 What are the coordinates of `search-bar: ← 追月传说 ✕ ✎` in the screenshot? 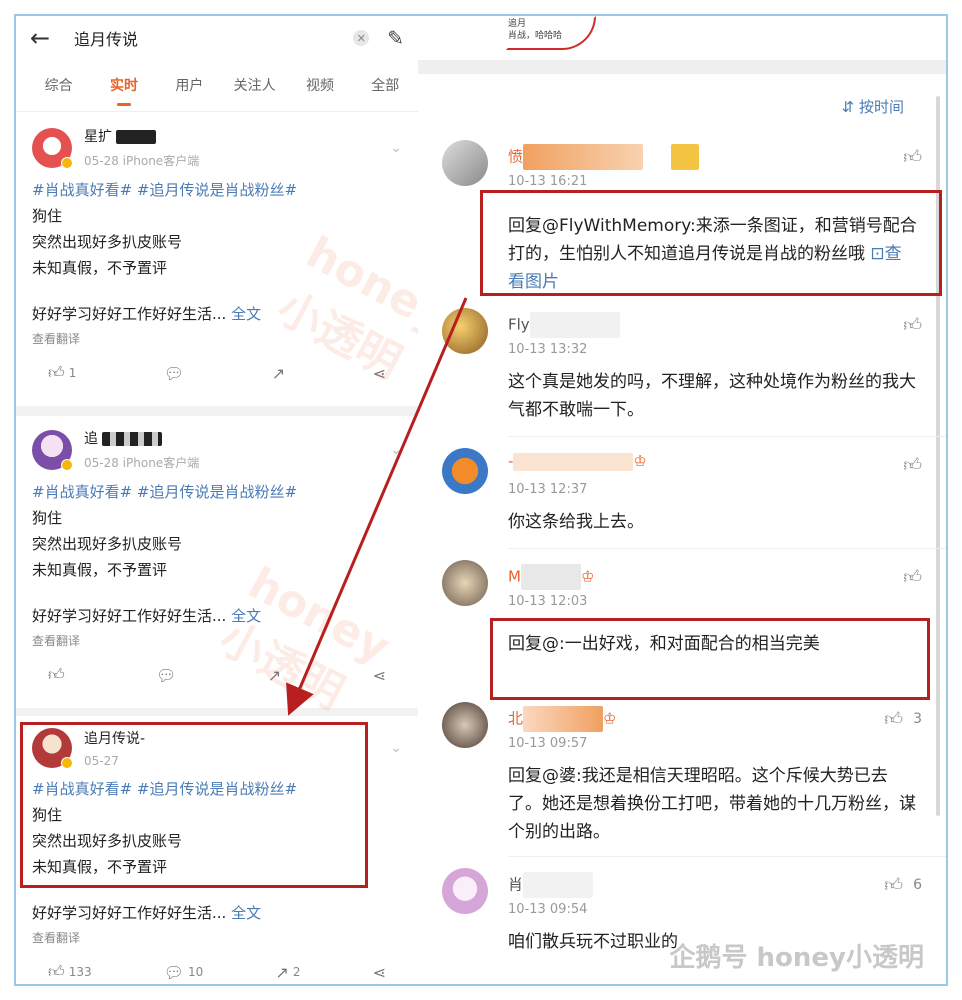 It's located at (217, 38).